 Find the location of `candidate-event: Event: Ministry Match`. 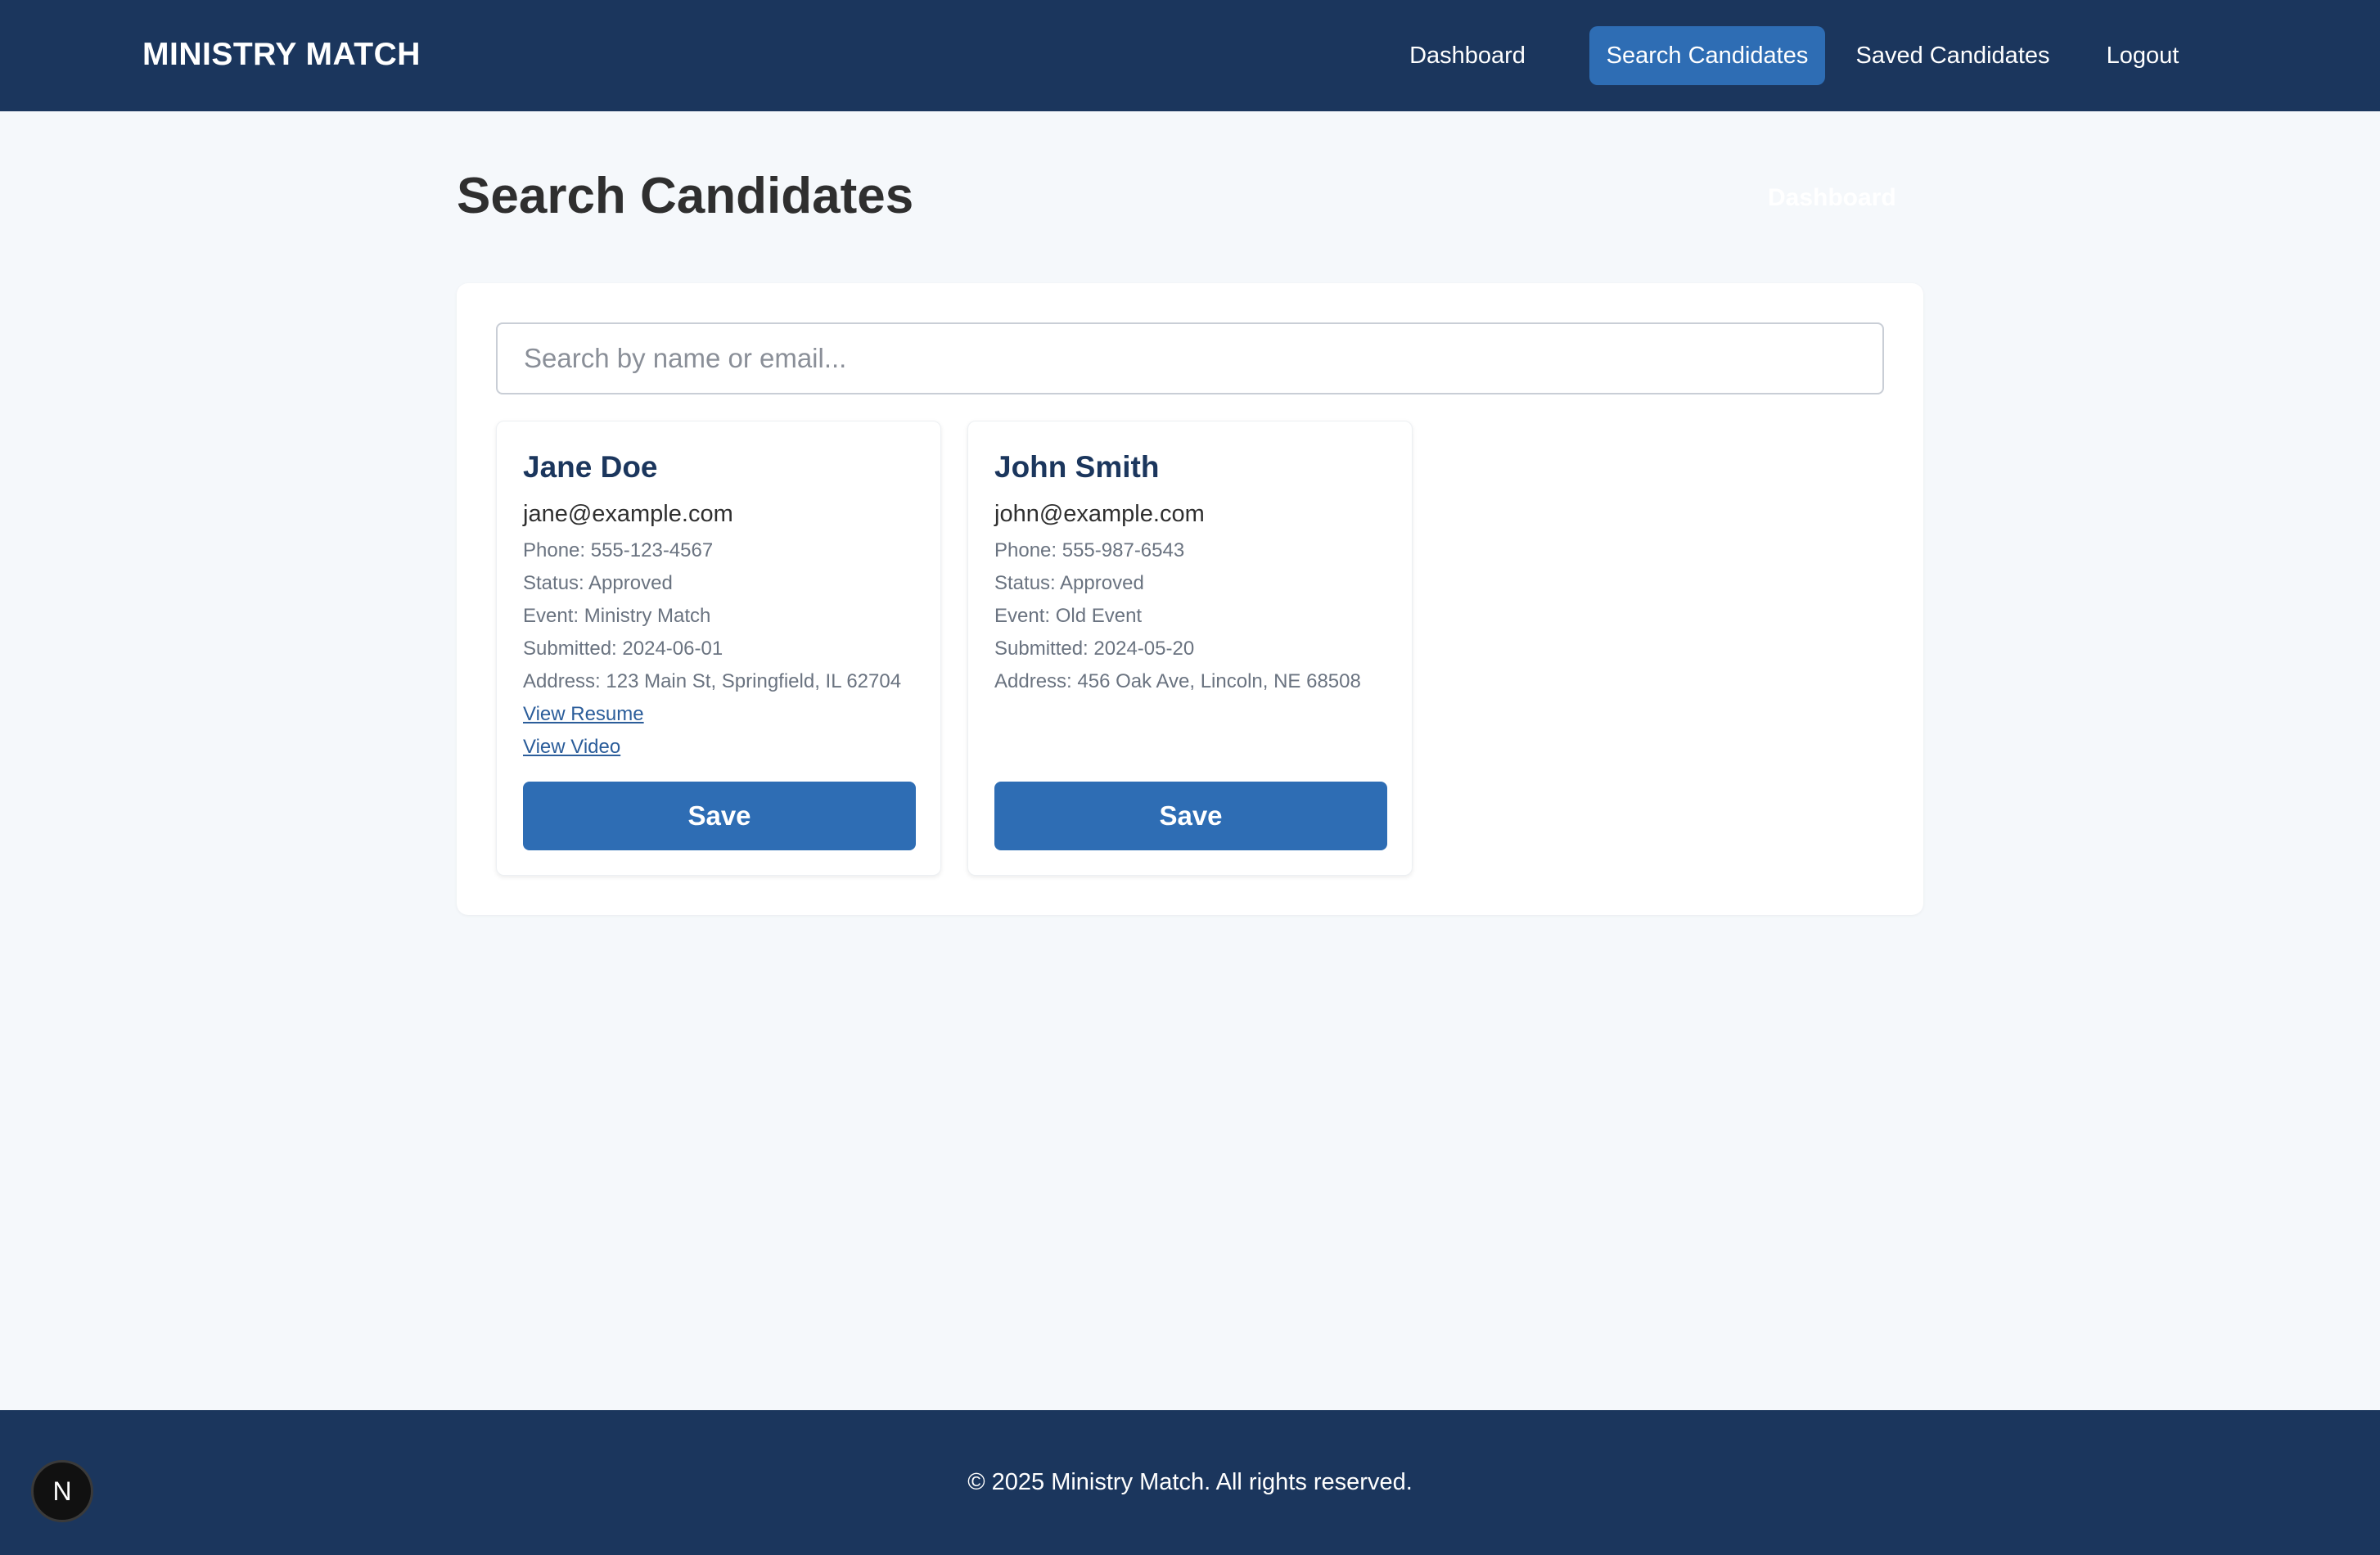

candidate-event: Event: Ministry Match is located at coordinates (617, 616).